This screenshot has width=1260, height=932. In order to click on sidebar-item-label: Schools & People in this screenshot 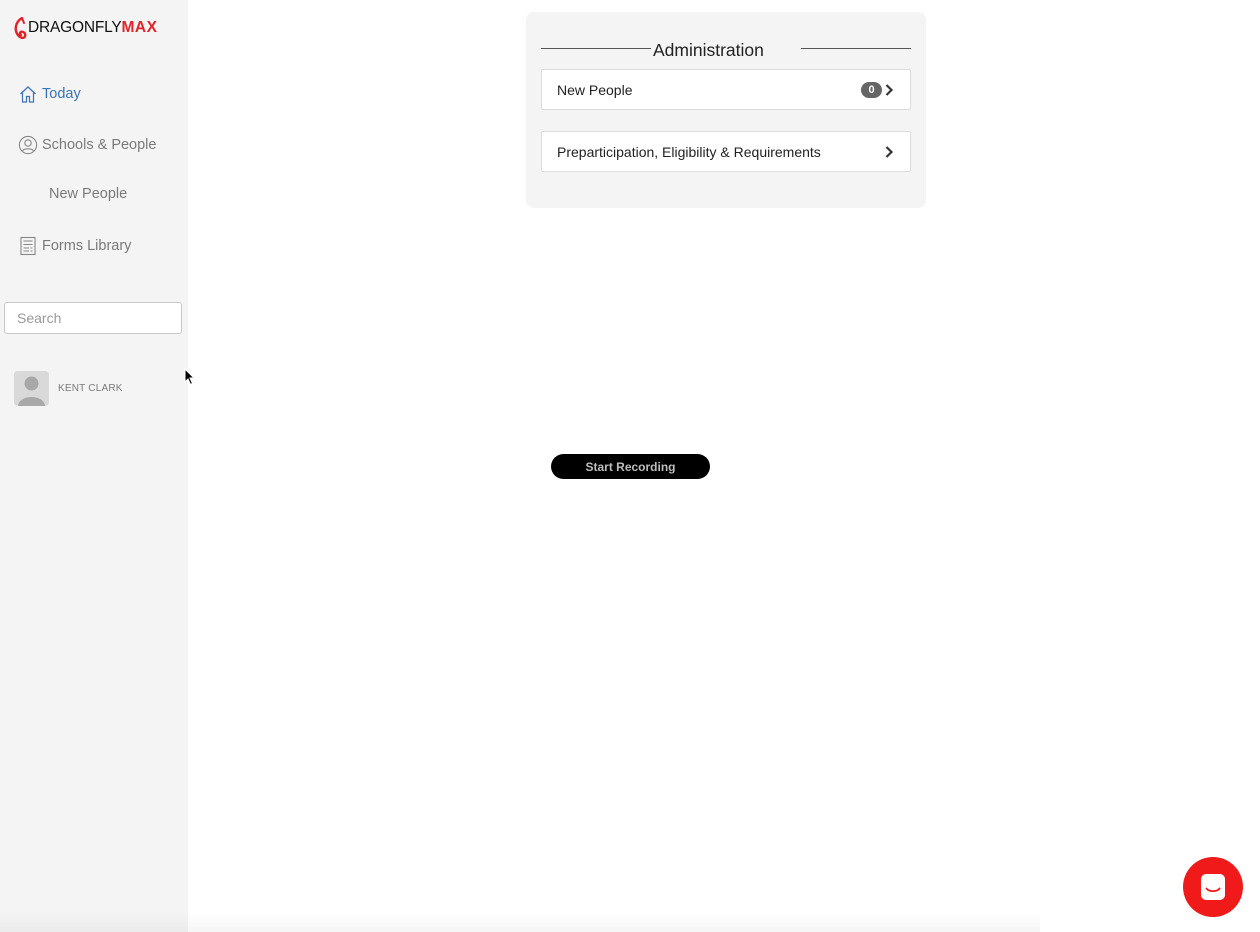, I will do `click(99, 145)`.